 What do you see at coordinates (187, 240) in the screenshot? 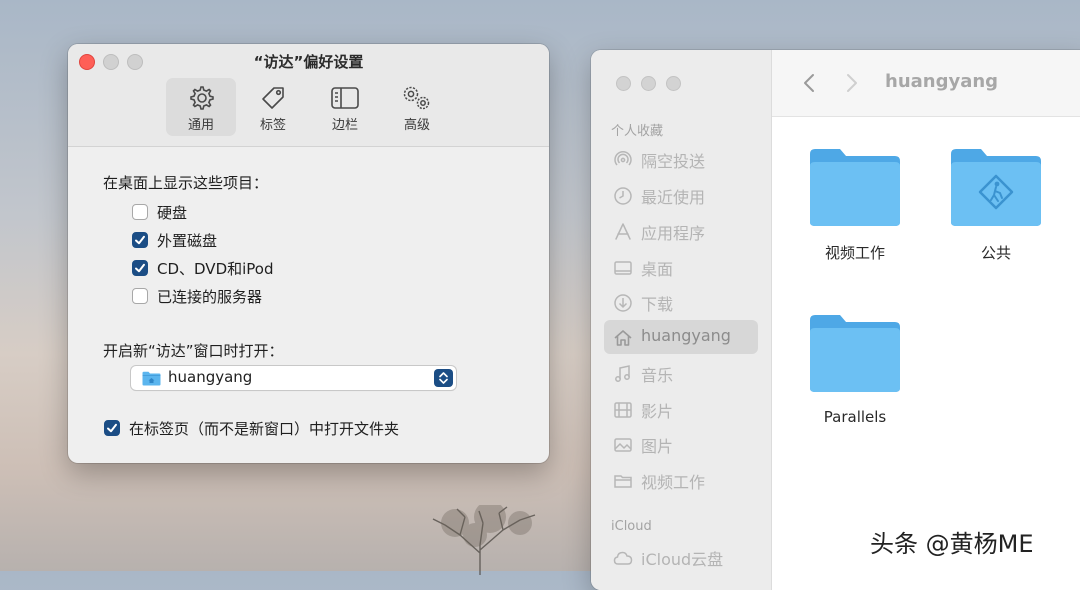
I see `checkbox-label: 外置磁盘` at bounding box center [187, 240].